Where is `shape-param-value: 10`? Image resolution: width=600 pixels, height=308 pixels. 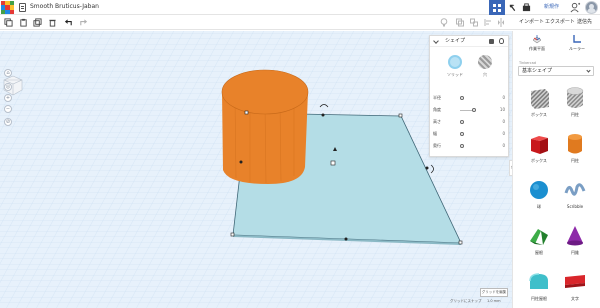 shape-param-value: 10 is located at coordinates (502, 110).